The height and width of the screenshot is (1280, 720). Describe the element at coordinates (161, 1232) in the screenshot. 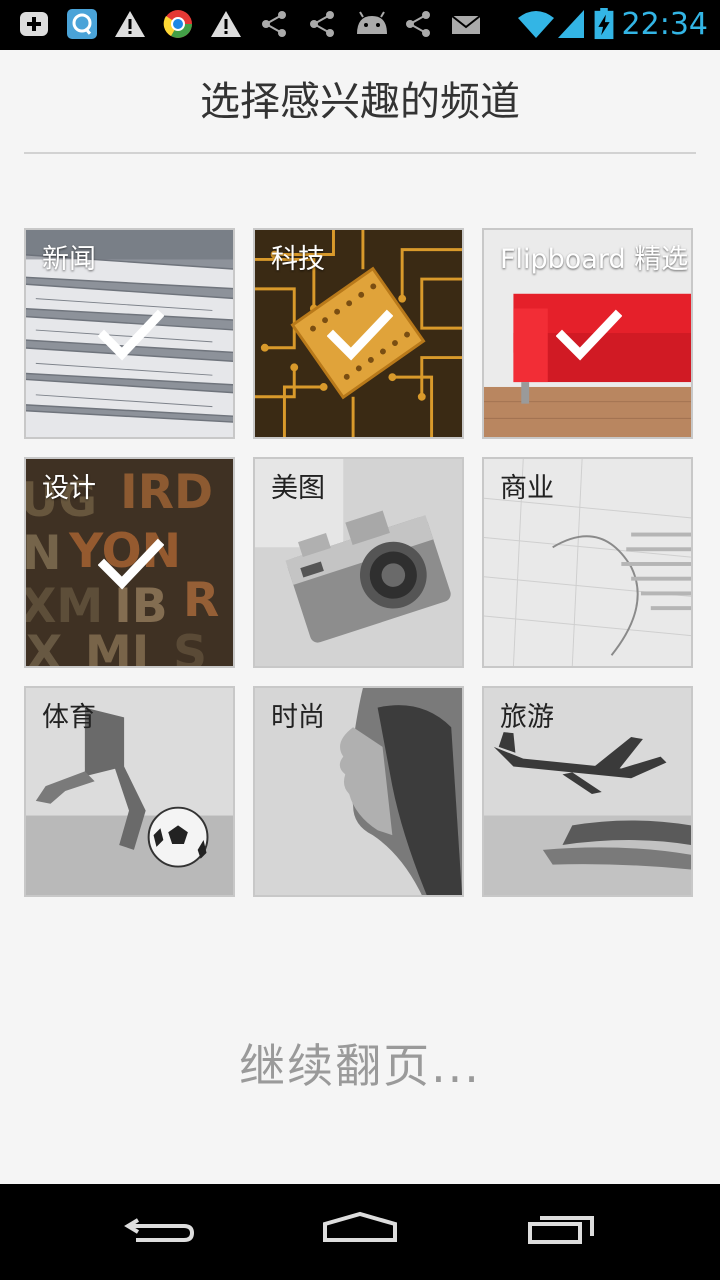

I see `back-icon` at that location.